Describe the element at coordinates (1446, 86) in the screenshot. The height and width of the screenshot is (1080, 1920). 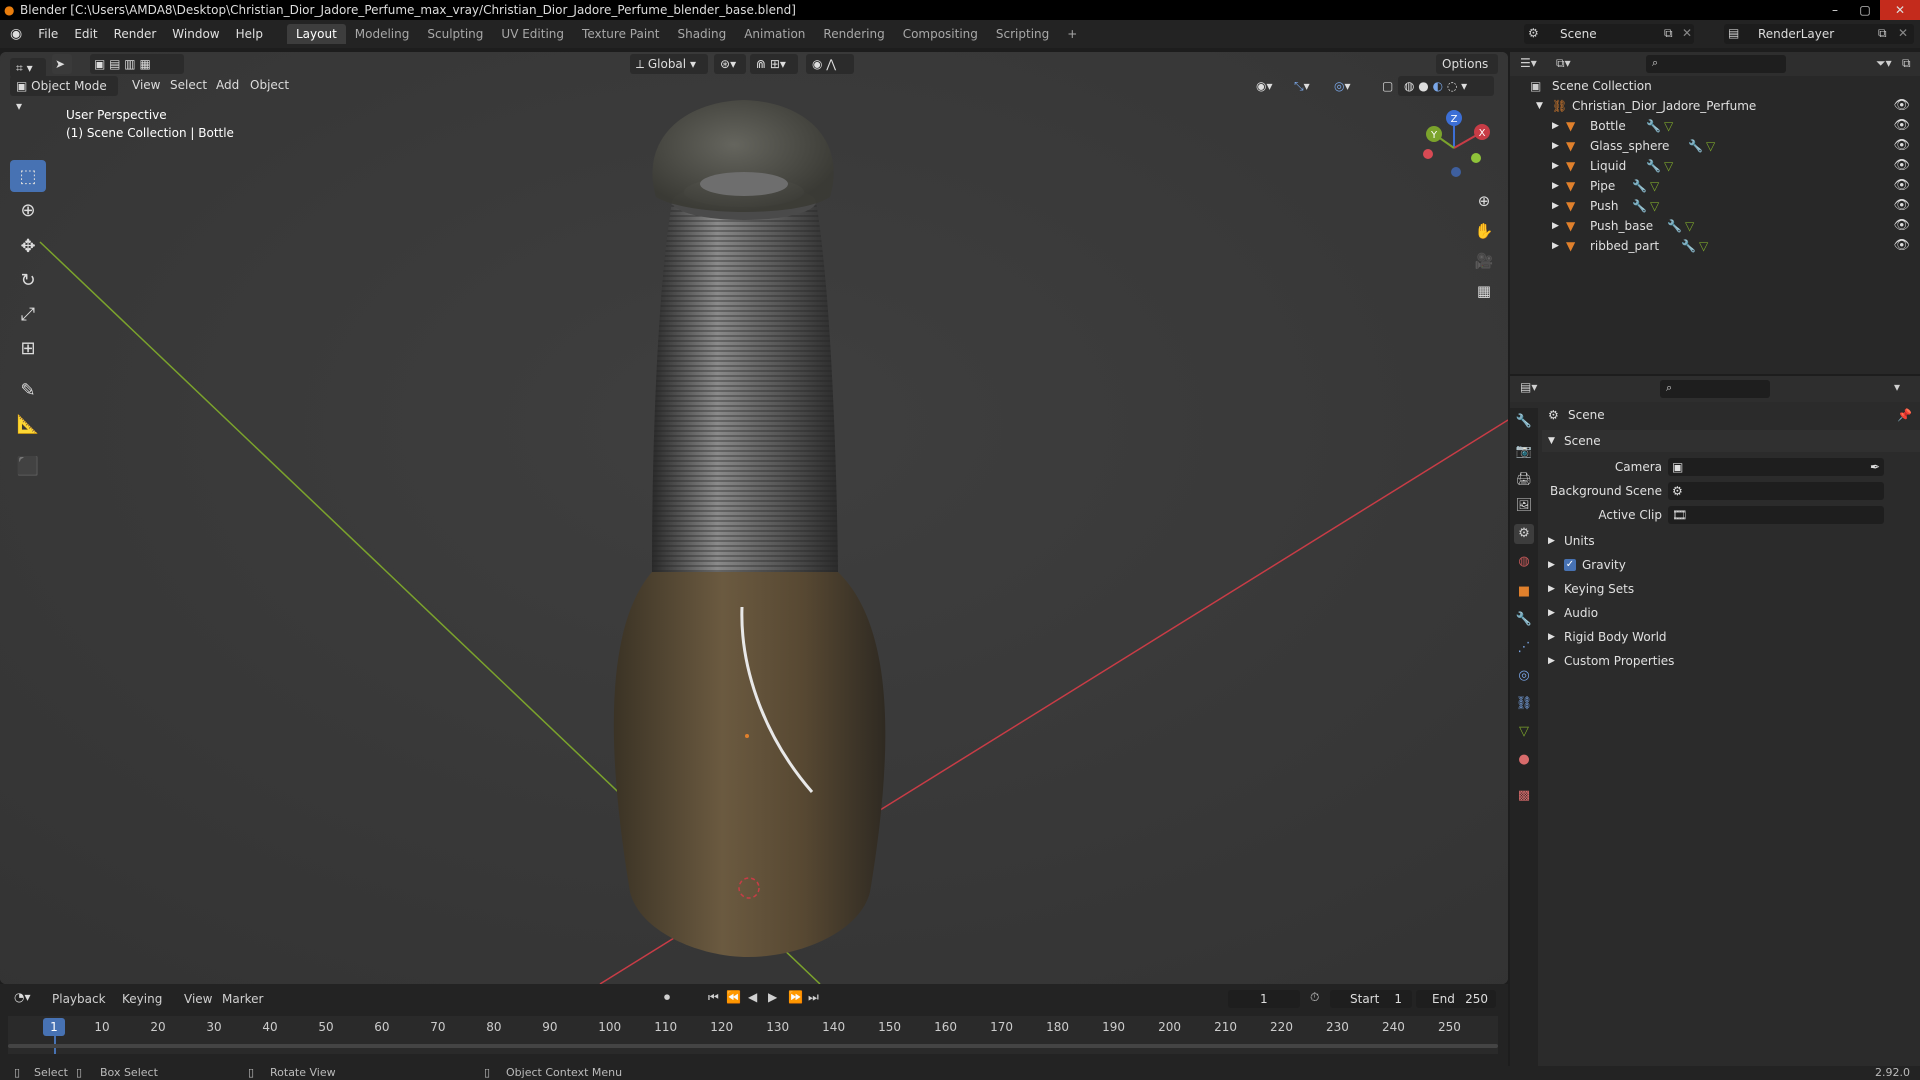
I see `shading-mode-group: ◍ ● ◐ ◌ ▾` at that location.